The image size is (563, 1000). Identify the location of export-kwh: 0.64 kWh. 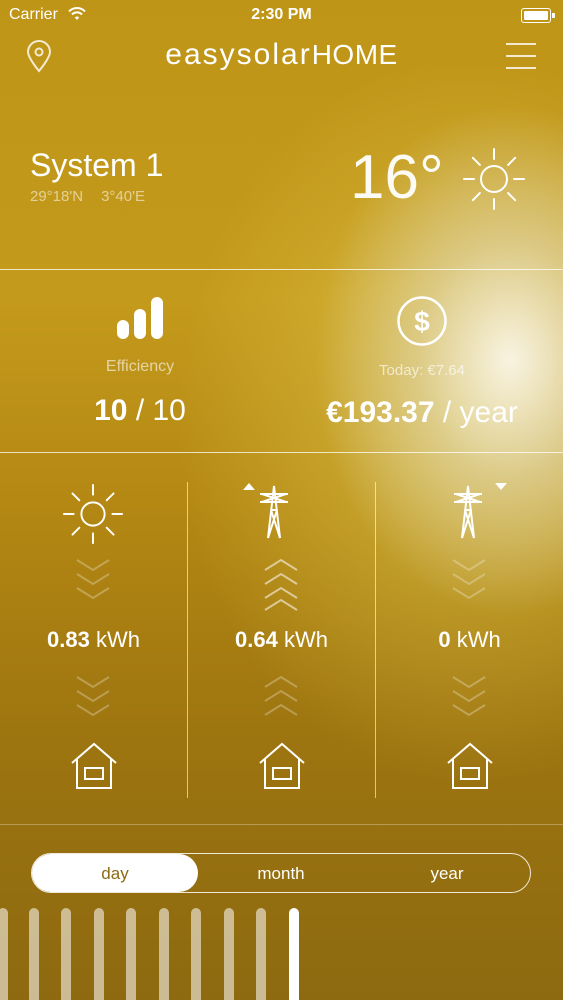
(281, 640).